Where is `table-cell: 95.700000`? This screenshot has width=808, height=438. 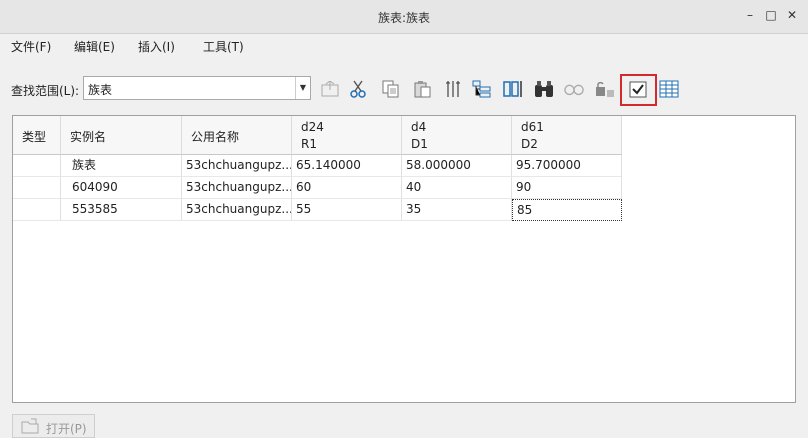
table-cell: 95.700000 is located at coordinates (567, 166).